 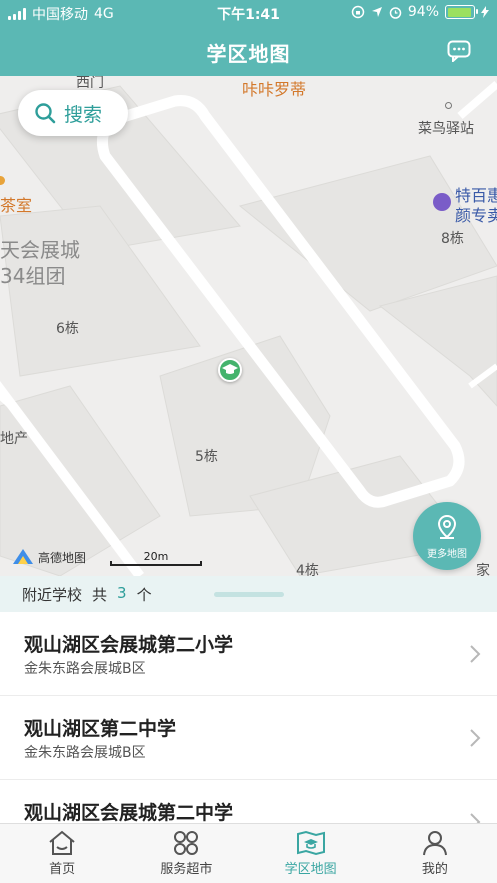 I want to click on school-name: 观山湖区第二中学, so click(x=100, y=729).